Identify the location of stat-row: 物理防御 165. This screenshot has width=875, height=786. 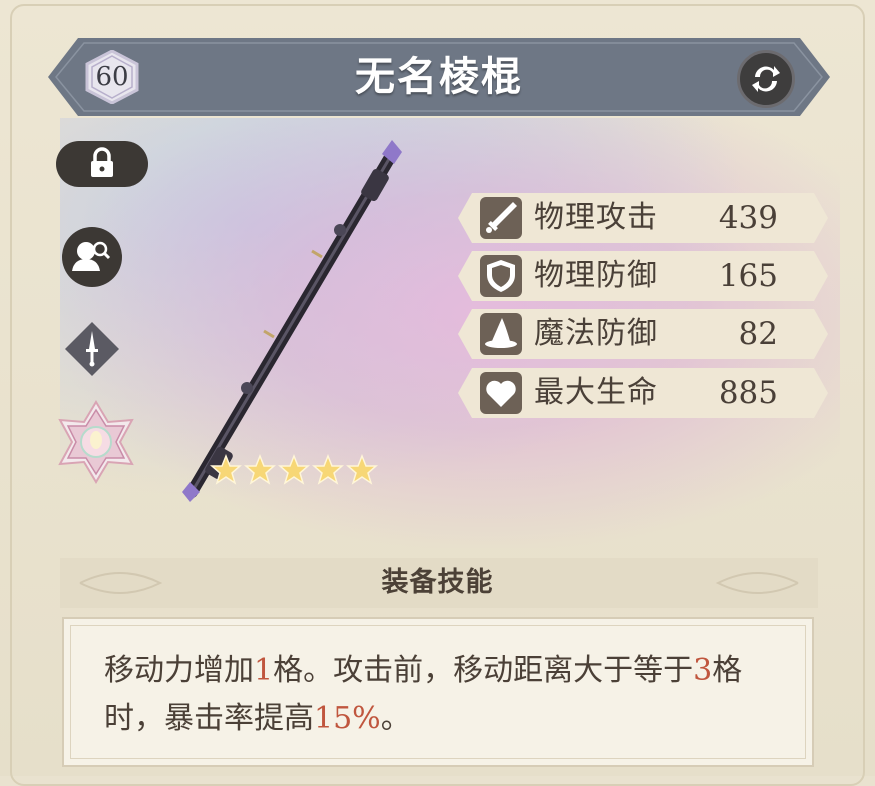
(643, 276).